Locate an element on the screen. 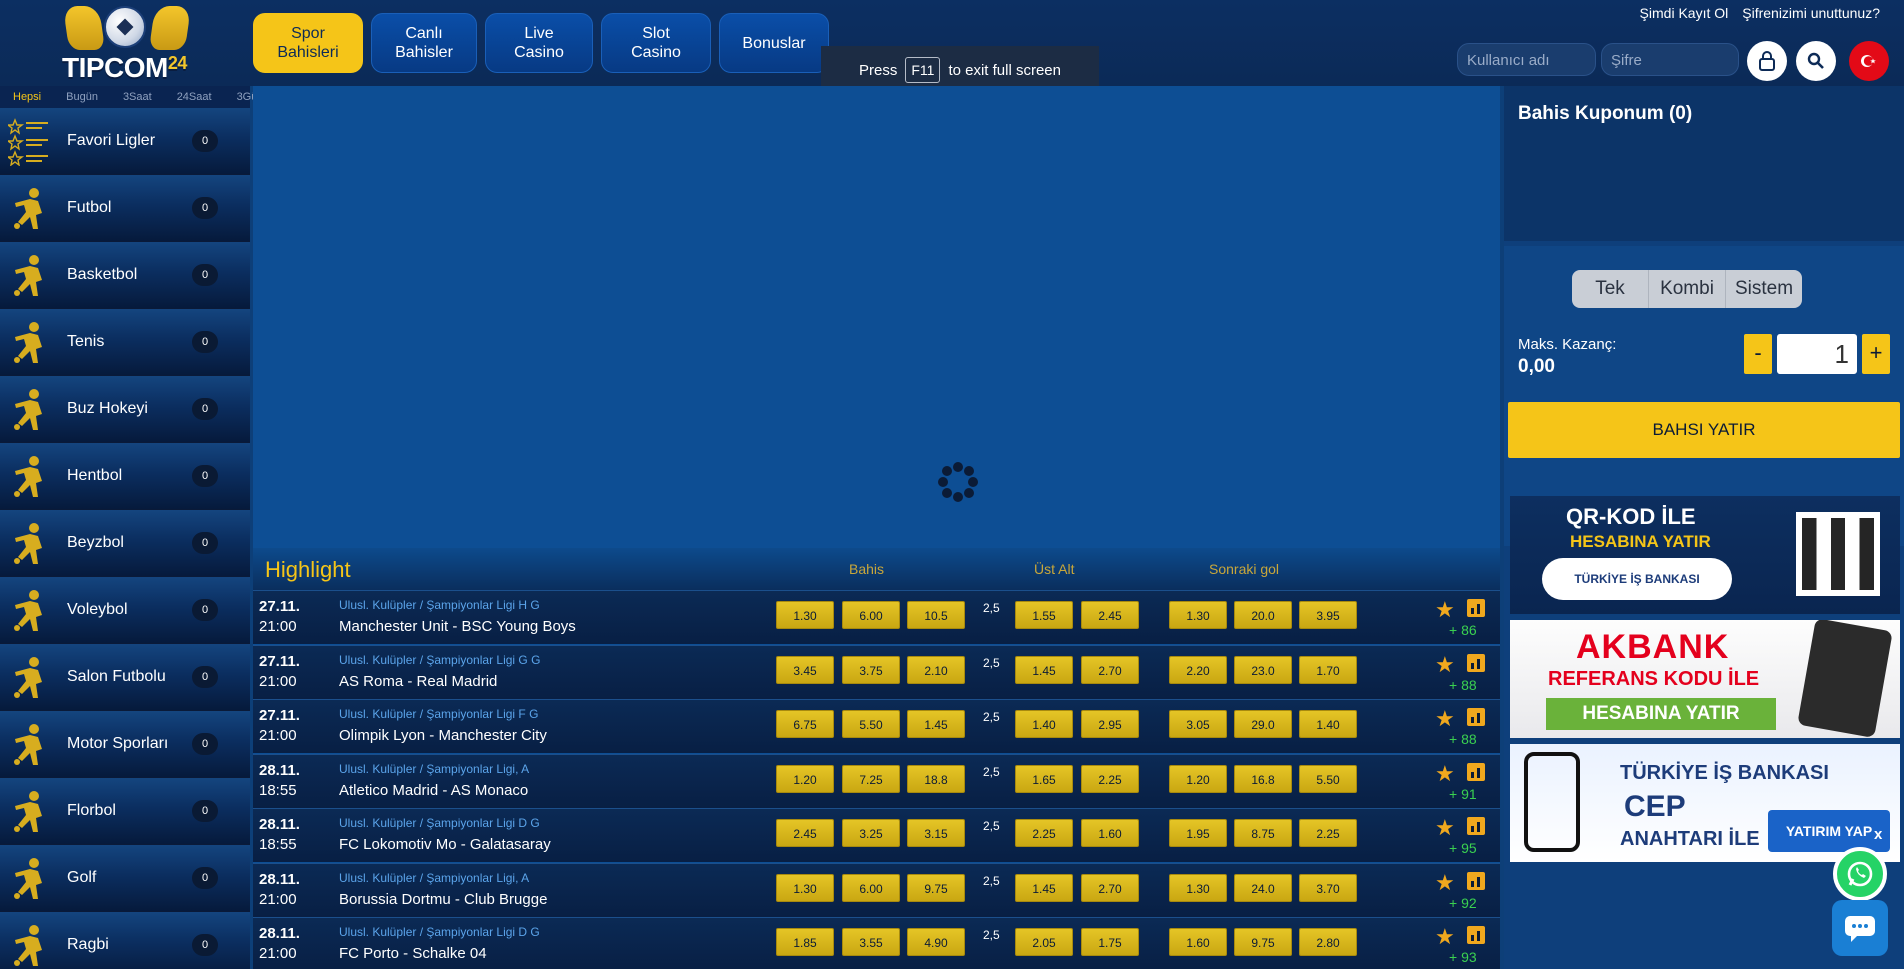 The image size is (1904, 969). odds-ust-alt-1: 2.25 is located at coordinates (1110, 778).